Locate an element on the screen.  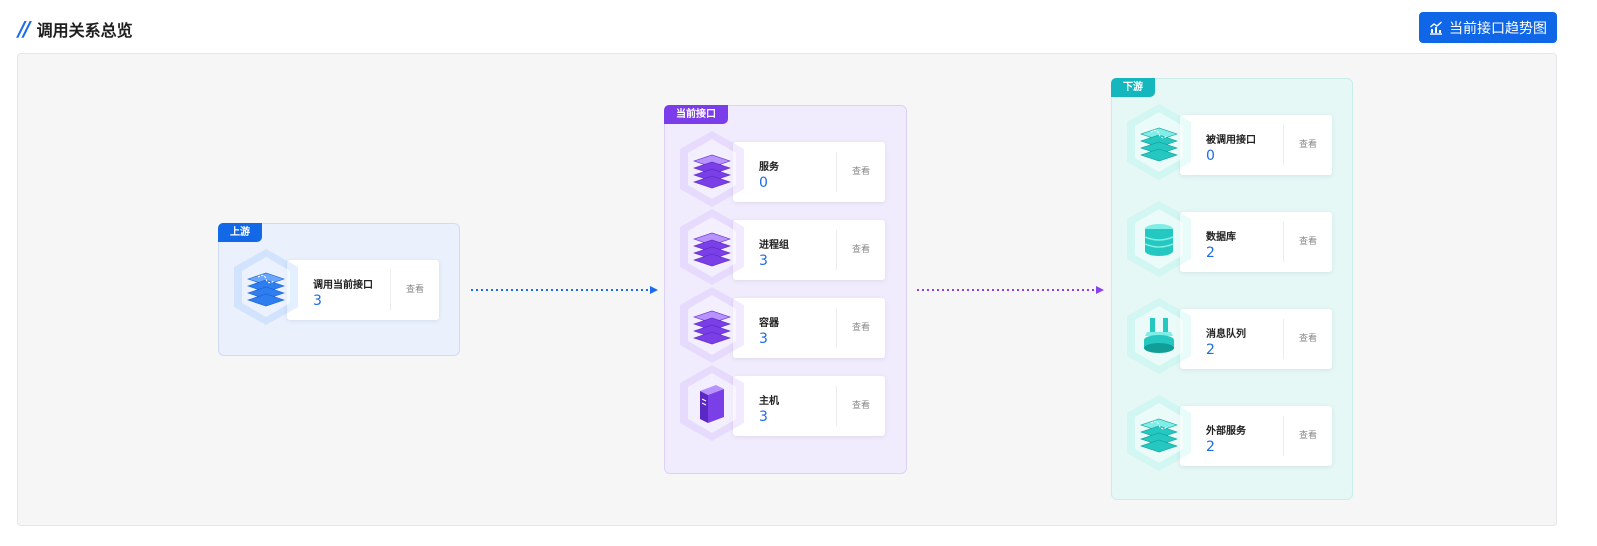
current-card-name: 容器 is located at coordinates (769, 323).